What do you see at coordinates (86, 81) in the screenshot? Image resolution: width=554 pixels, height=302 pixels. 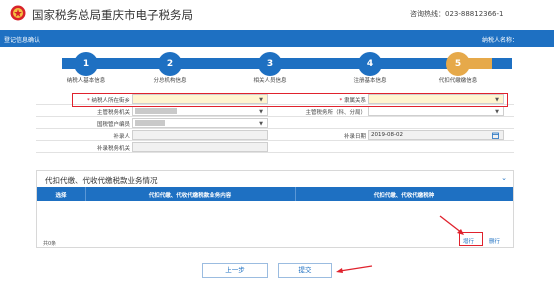 I see `step-1-label: 纳税人基本信息` at bounding box center [86, 81].